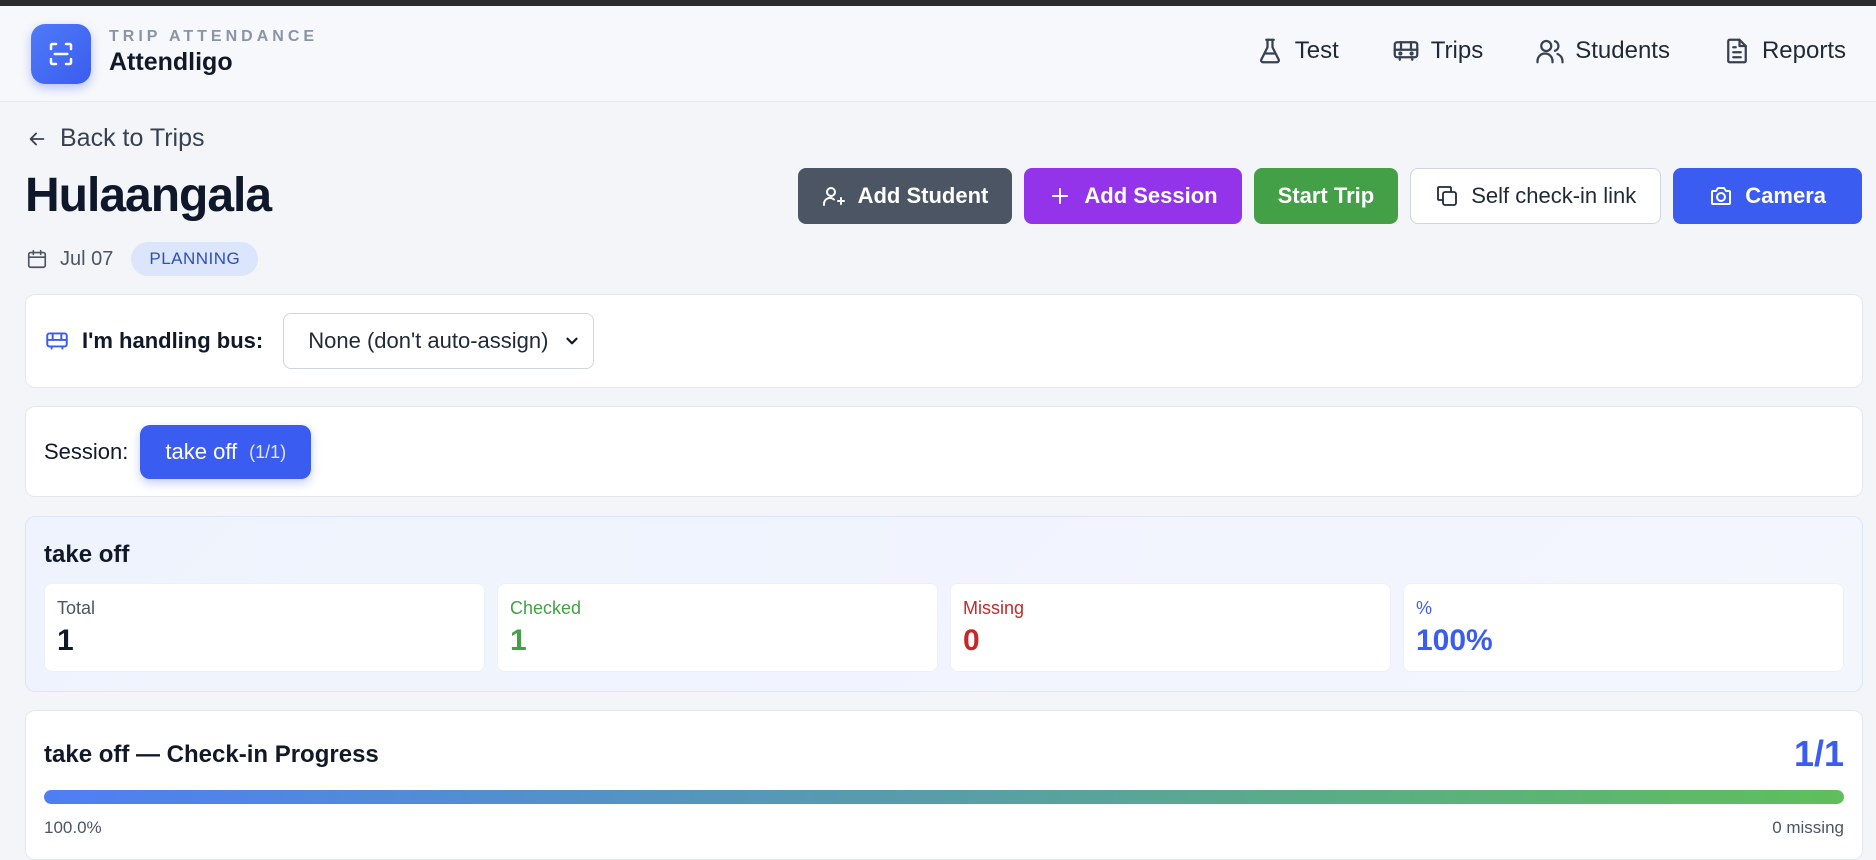 Image resolution: width=1876 pixels, height=860 pixels. What do you see at coordinates (76, 608) in the screenshot?
I see `stat-total-label: Total` at bounding box center [76, 608].